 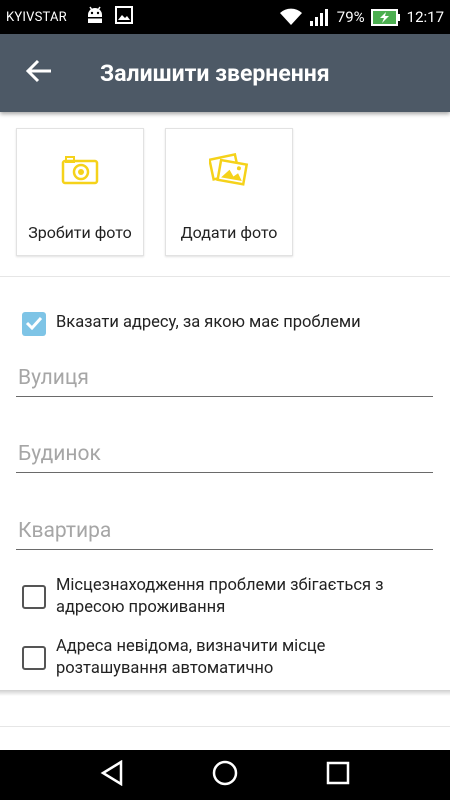 I want to click on specify-address-label: Вказати адресу, за якою має проблеми, so click(x=208, y=322).